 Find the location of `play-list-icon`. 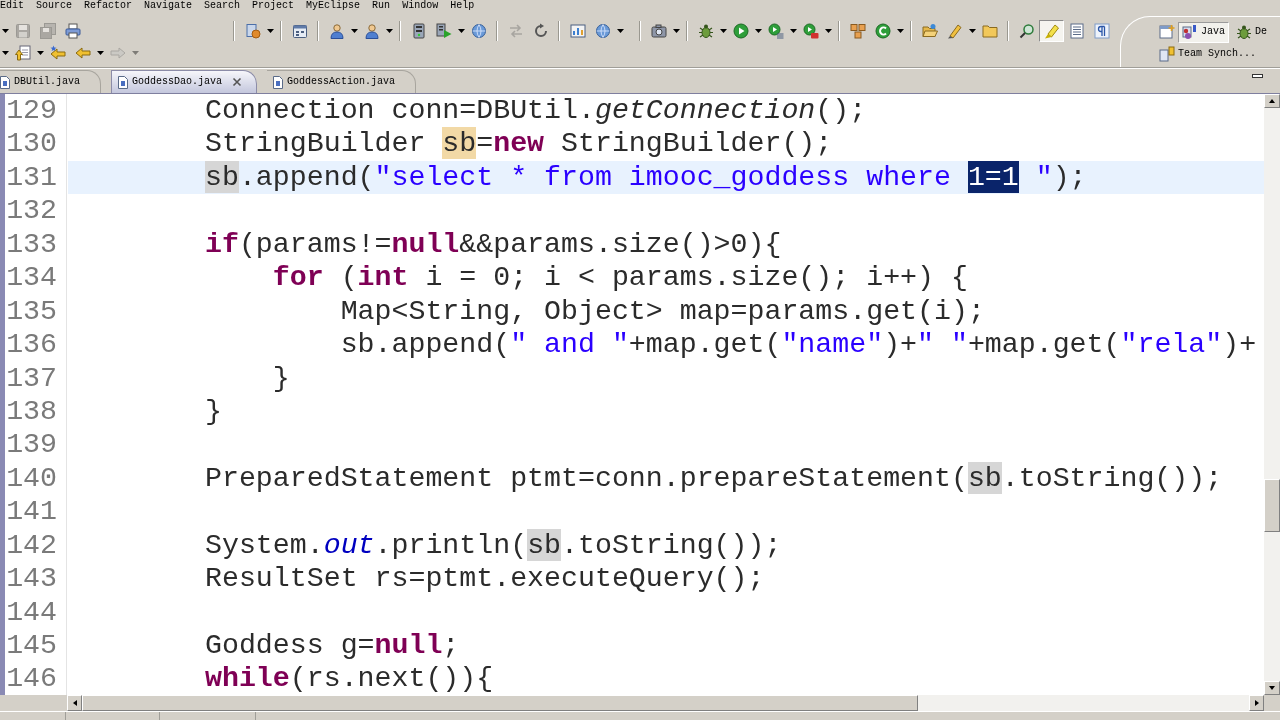

play-list-icon is located at coordinates (775, 31).